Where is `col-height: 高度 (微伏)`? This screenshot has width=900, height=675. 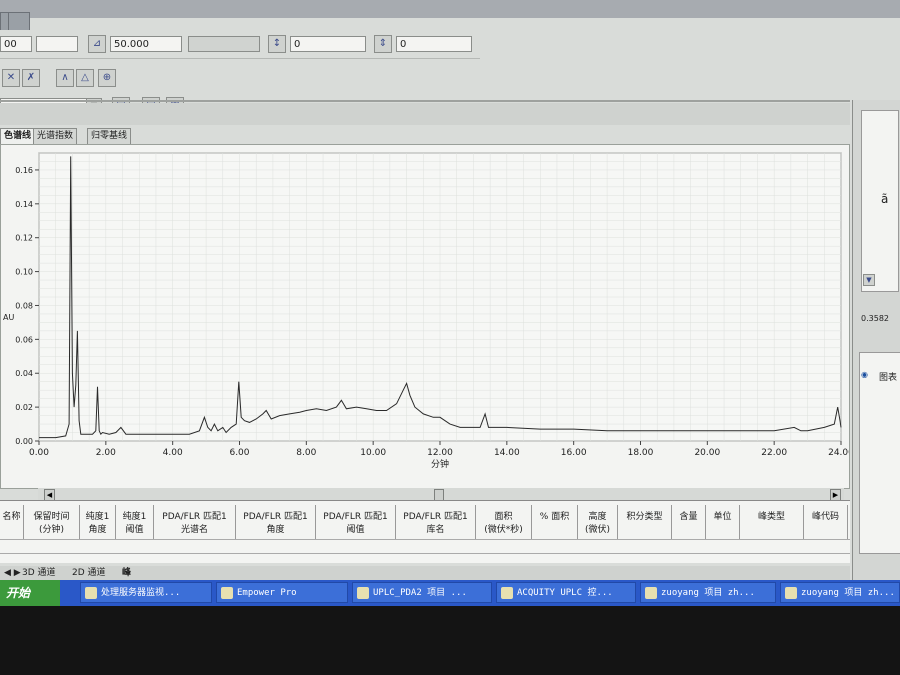
col-height: 高度 (微伏) is located at coordinates (598, 522).